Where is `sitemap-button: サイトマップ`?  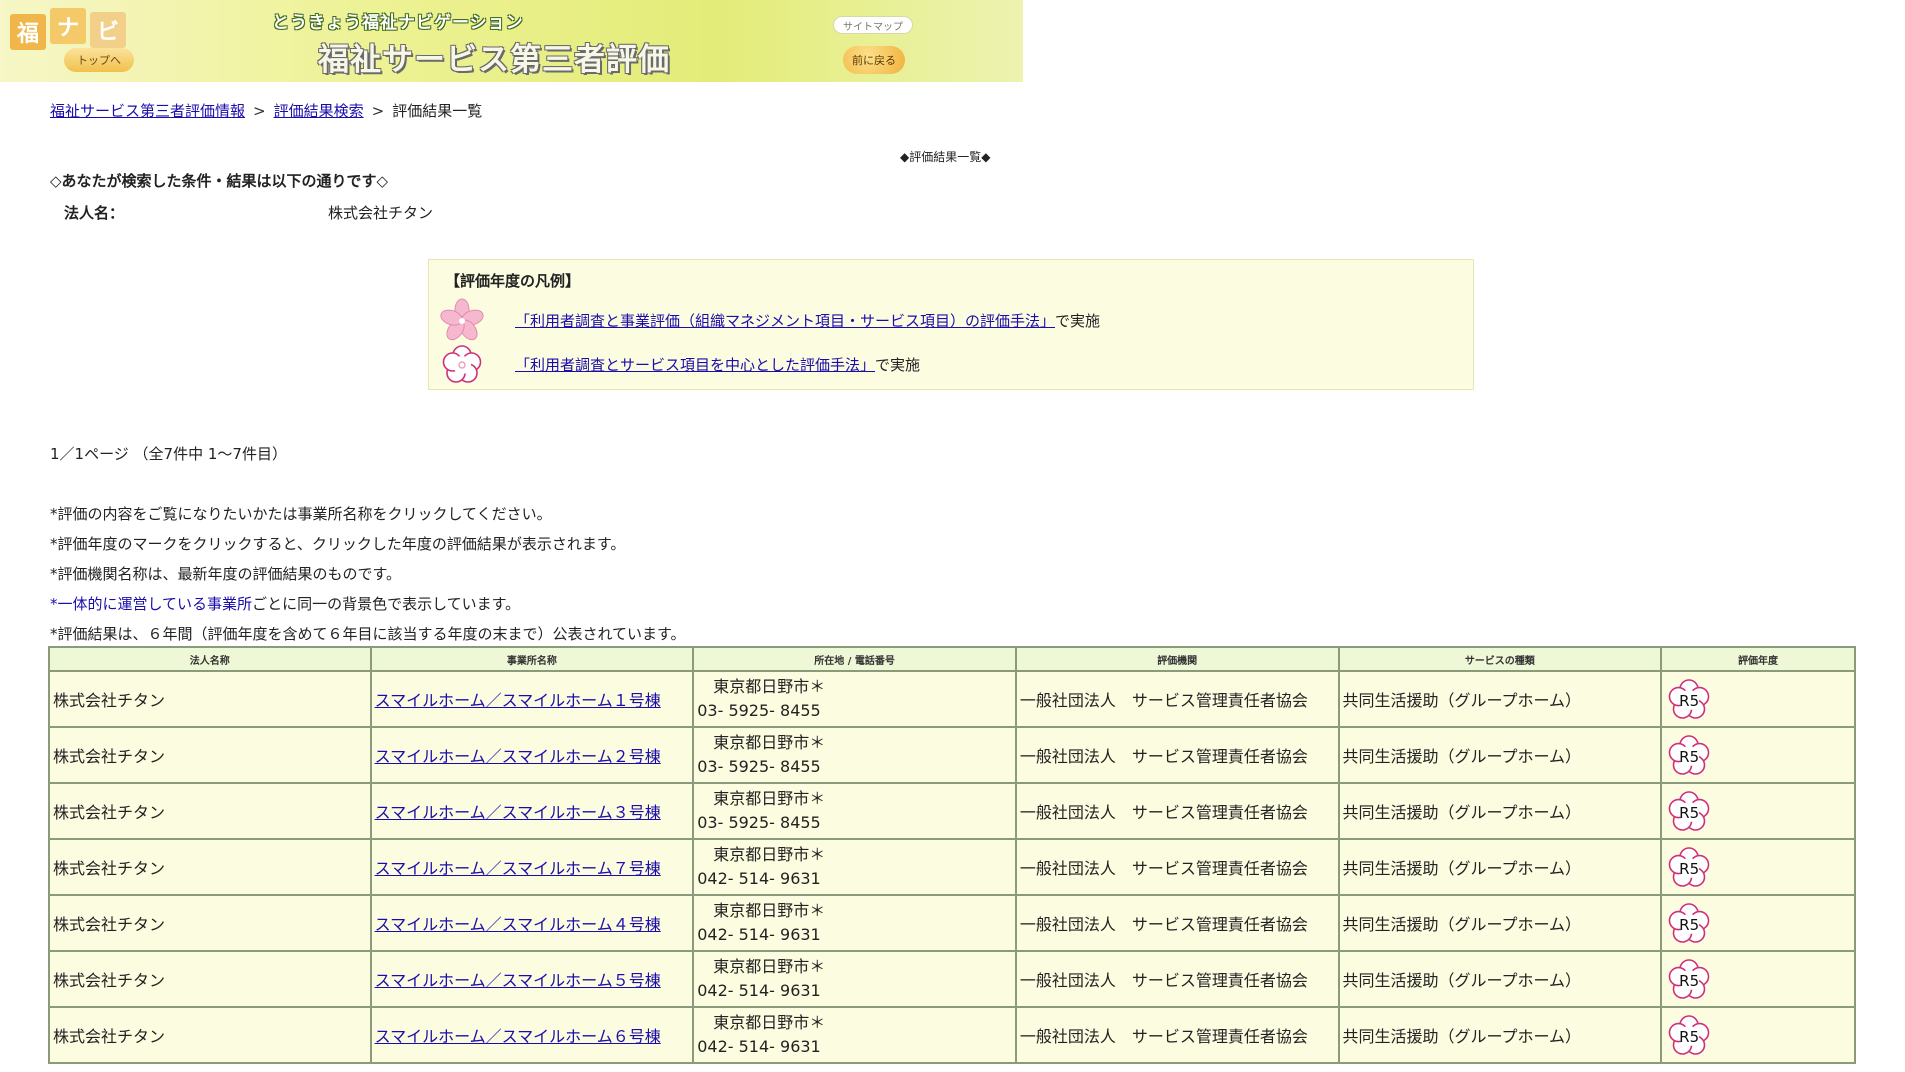 sitemap-button: サイトマップ is located at coordinates (873, 25).